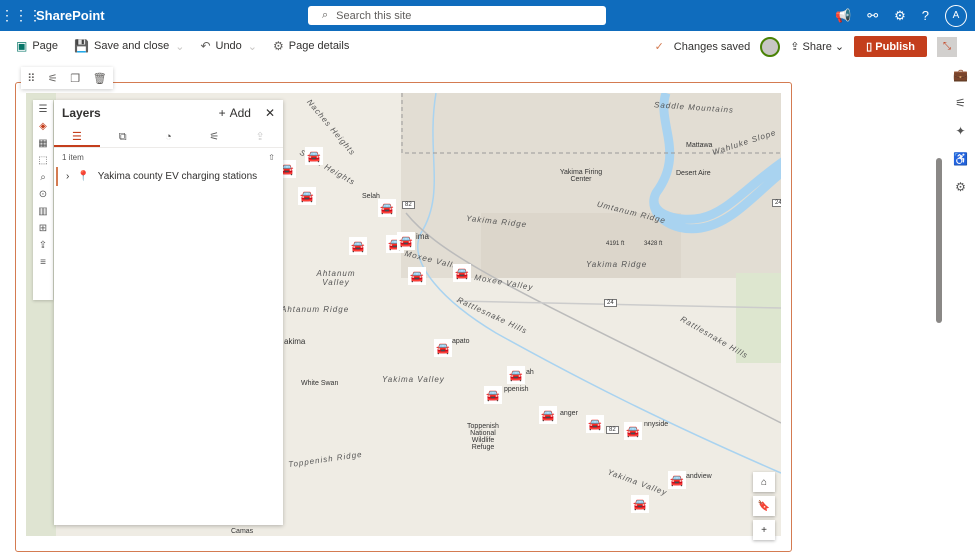  Describe the element at coordinates (123, 136) in the screenshot. I see `tab-shapes: ⧉` at that location.